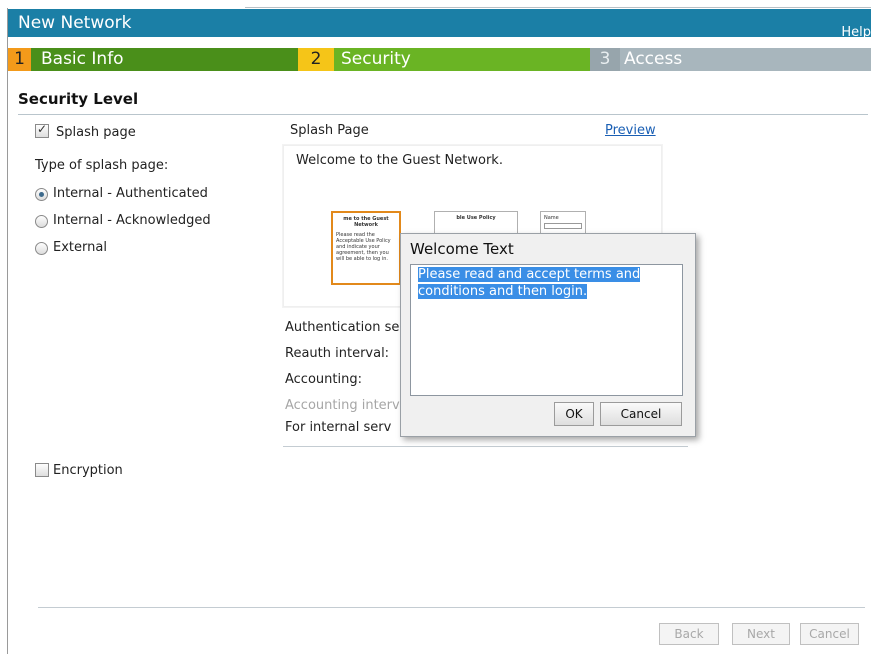 The height and width of the screenshot is (654, 871). What do you see at coordinates (96, 132) in the screenshot?
I see `splash-page-label: Splash page` at bounding box center [96, 132].